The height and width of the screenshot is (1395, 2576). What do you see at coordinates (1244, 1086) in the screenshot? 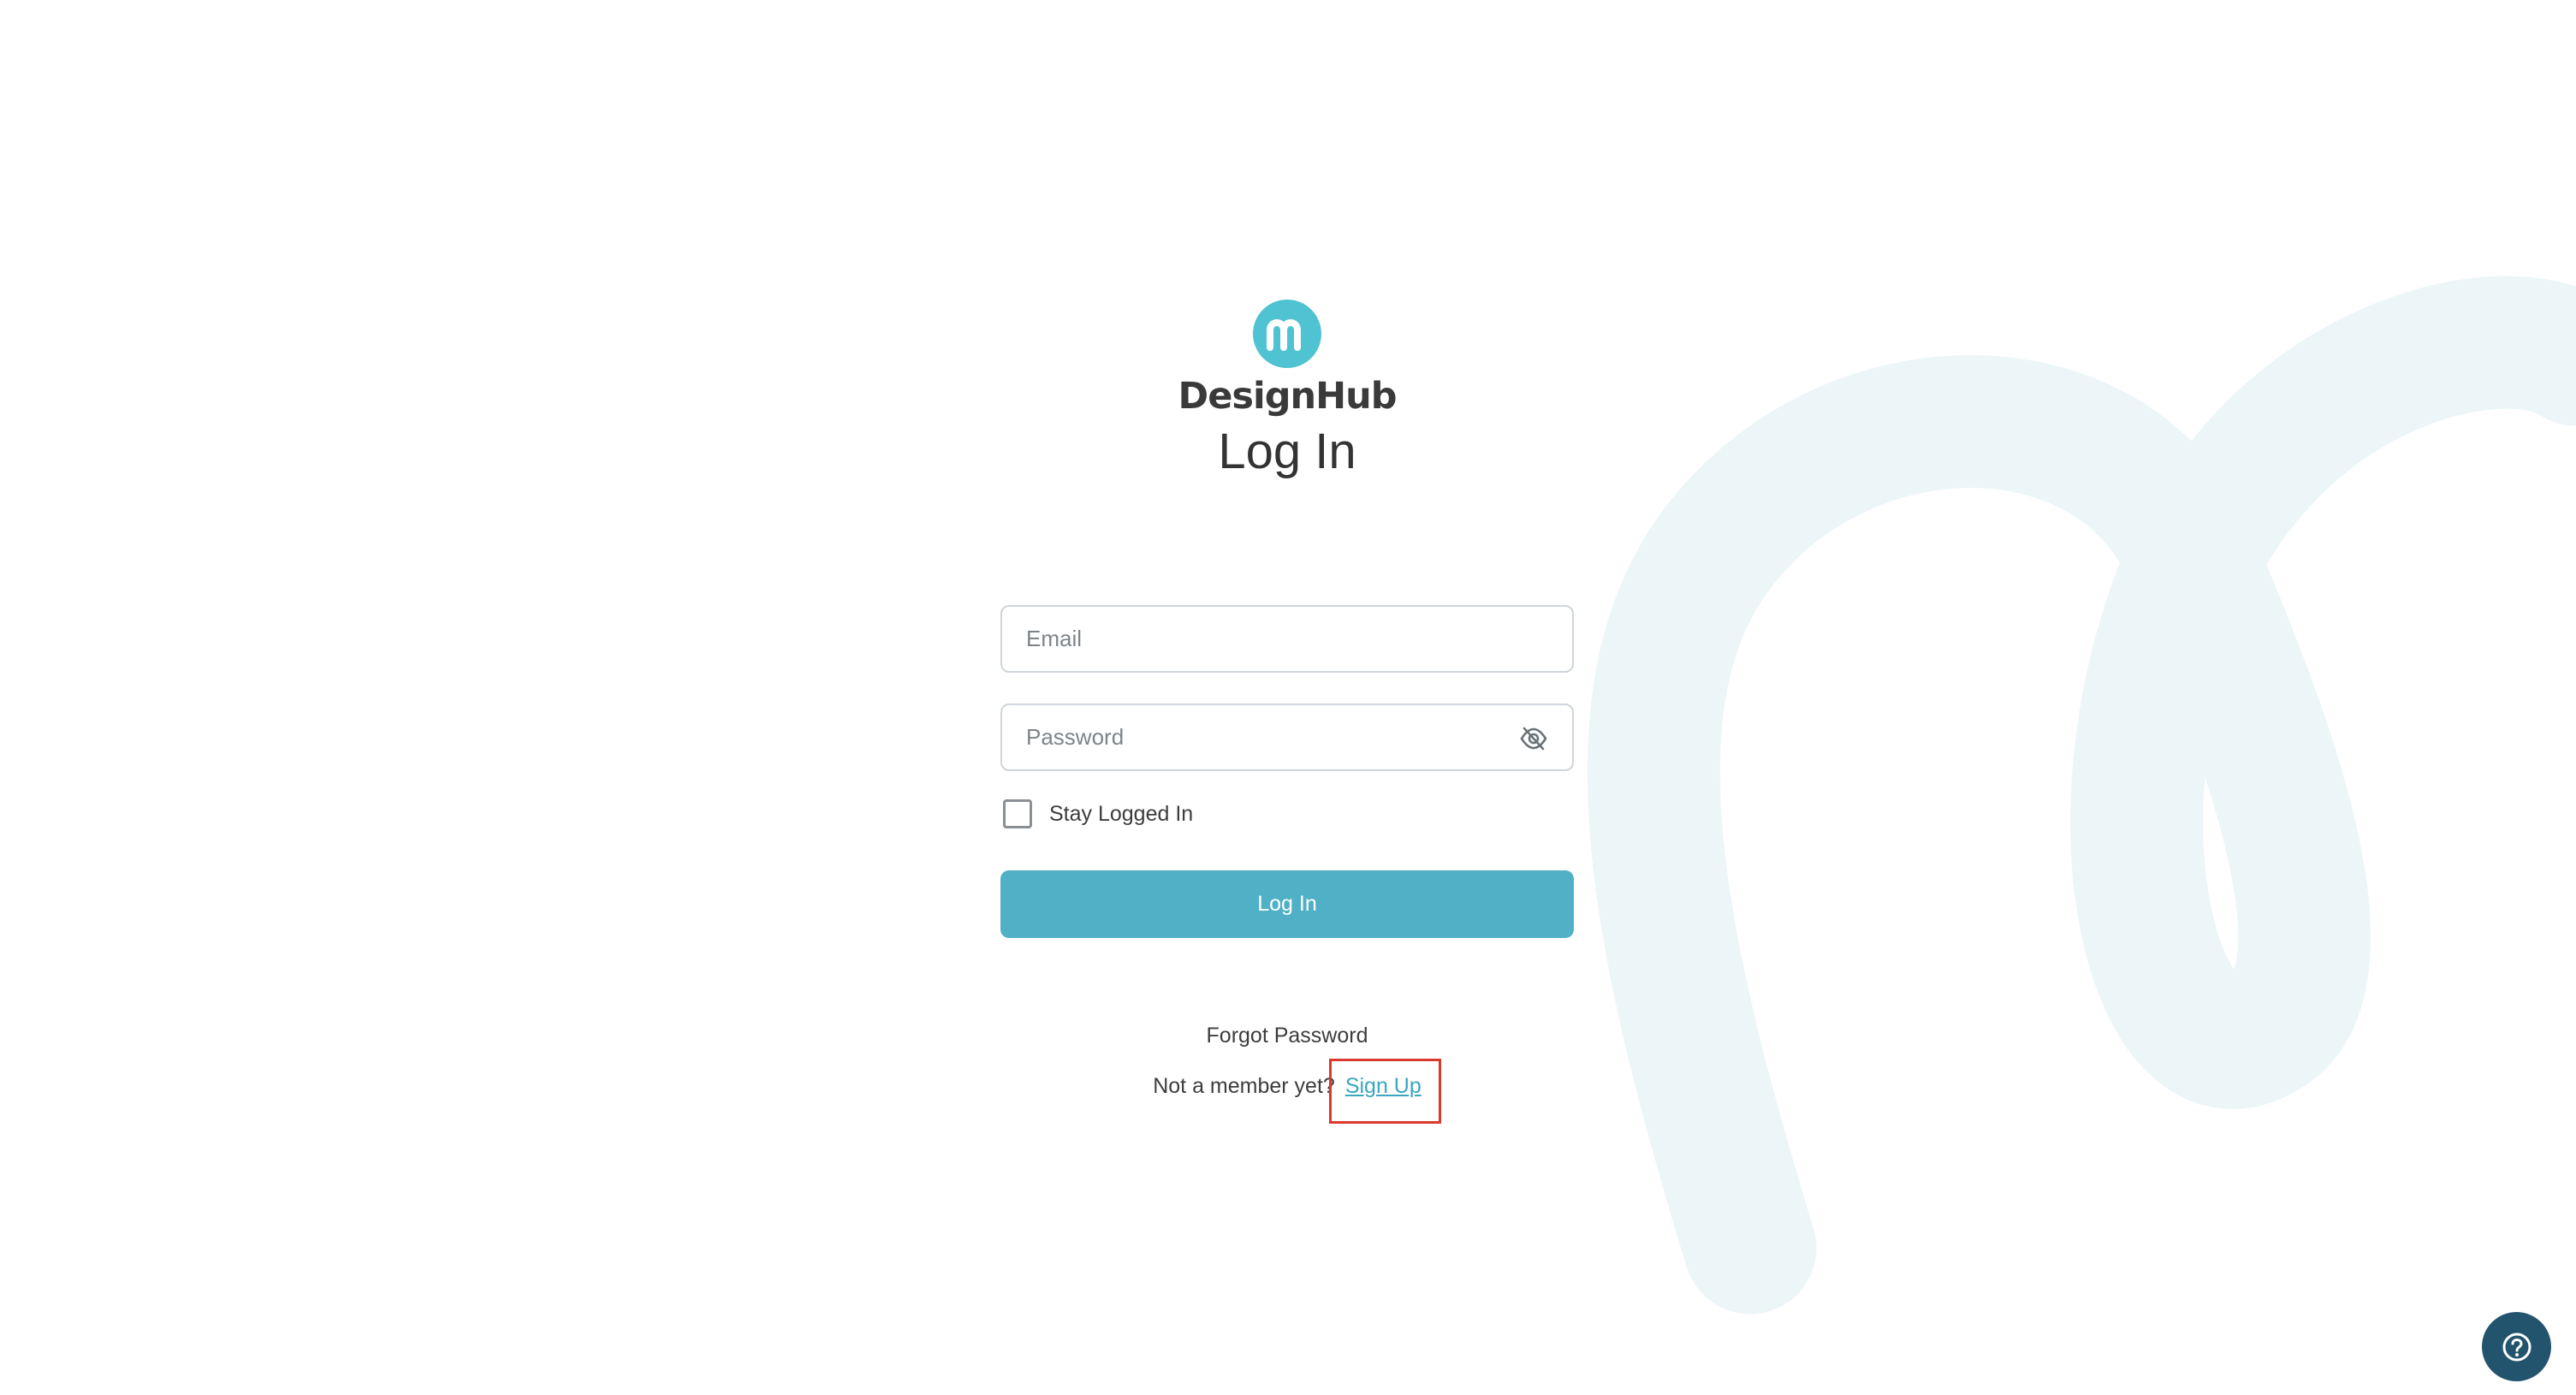
I see `not-member-text: Not a member yet?` at bounding box center [1244, 1086].